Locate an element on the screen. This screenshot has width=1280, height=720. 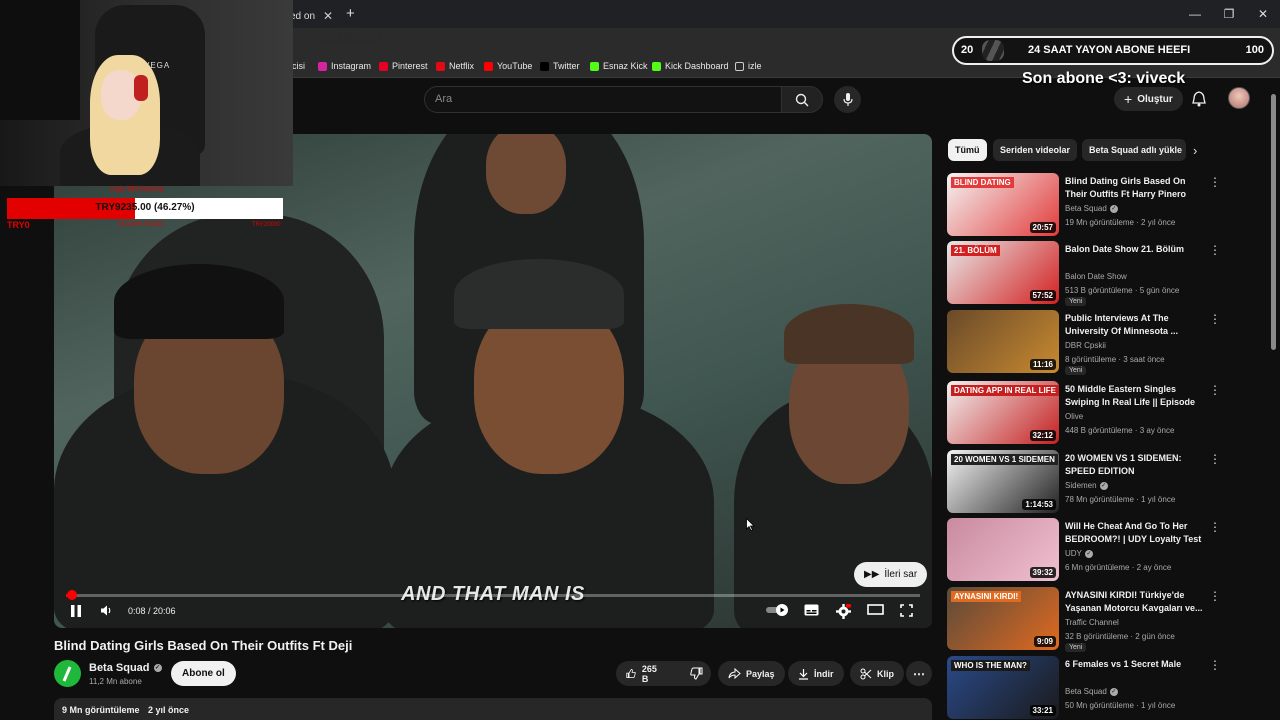
minimize-icon: — is located at coordinates (1195, 14).